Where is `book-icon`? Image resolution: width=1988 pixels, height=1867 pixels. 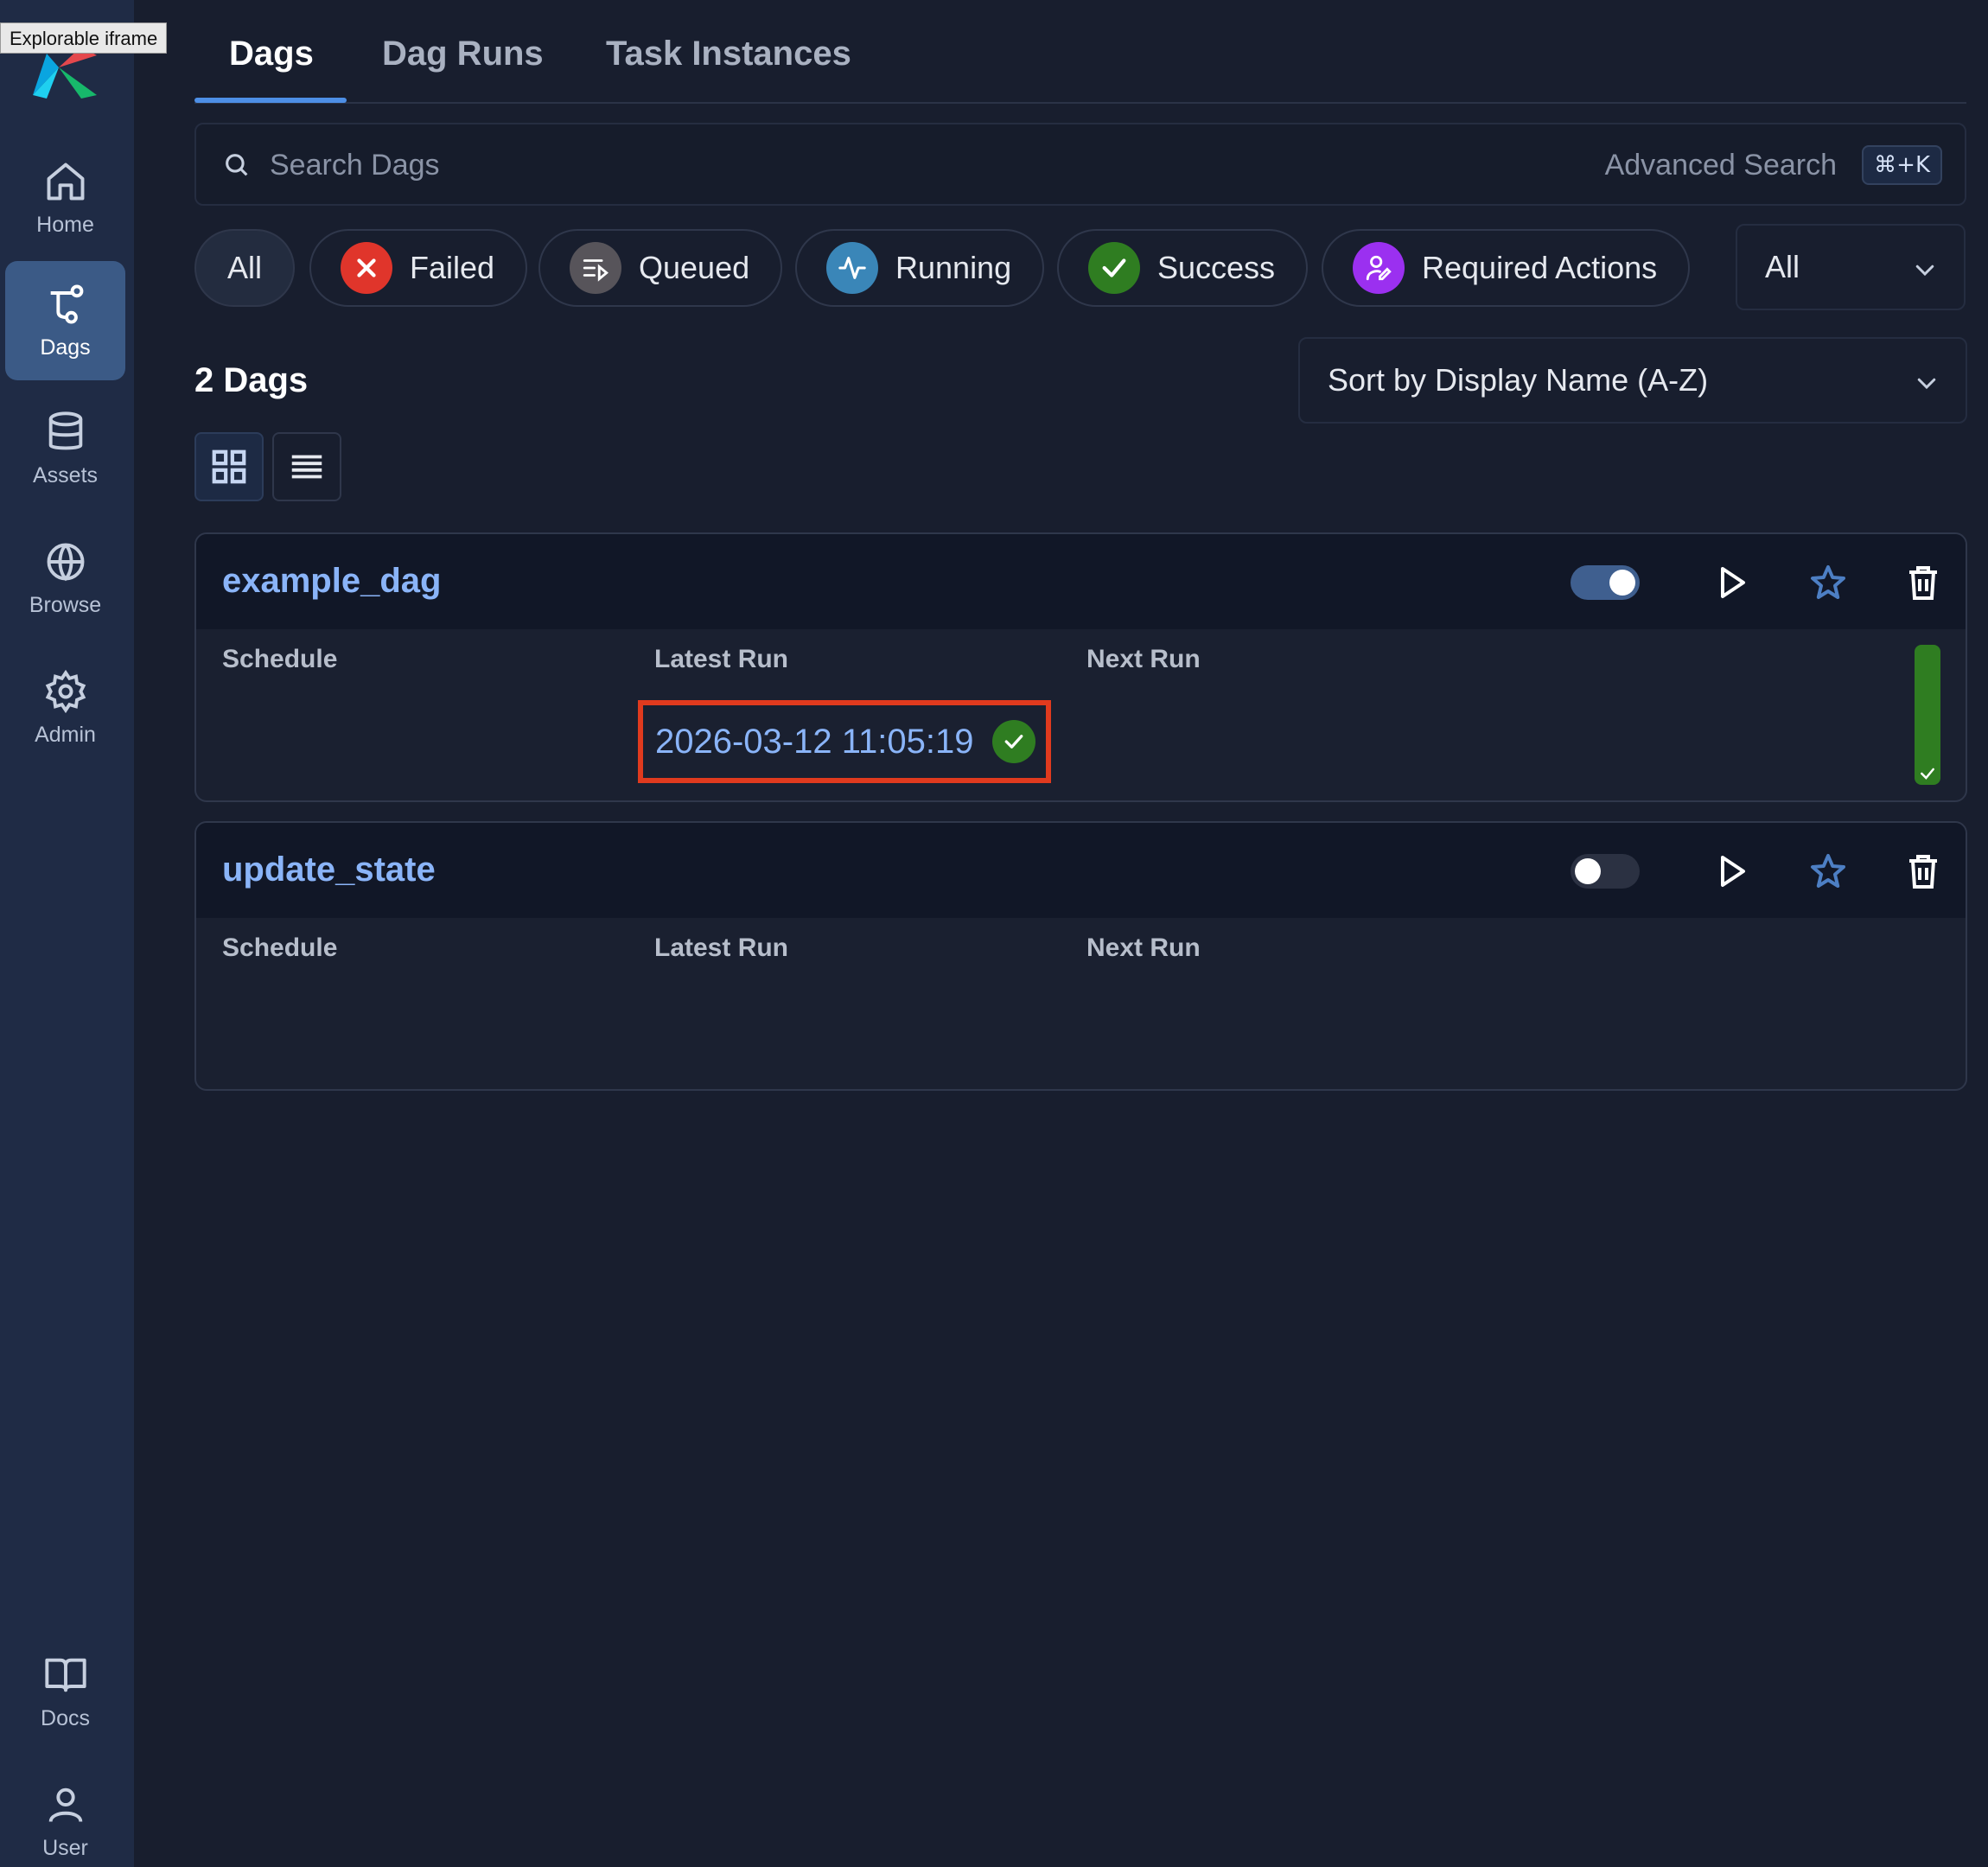
book-icon is located at coordinates (65, 1675).